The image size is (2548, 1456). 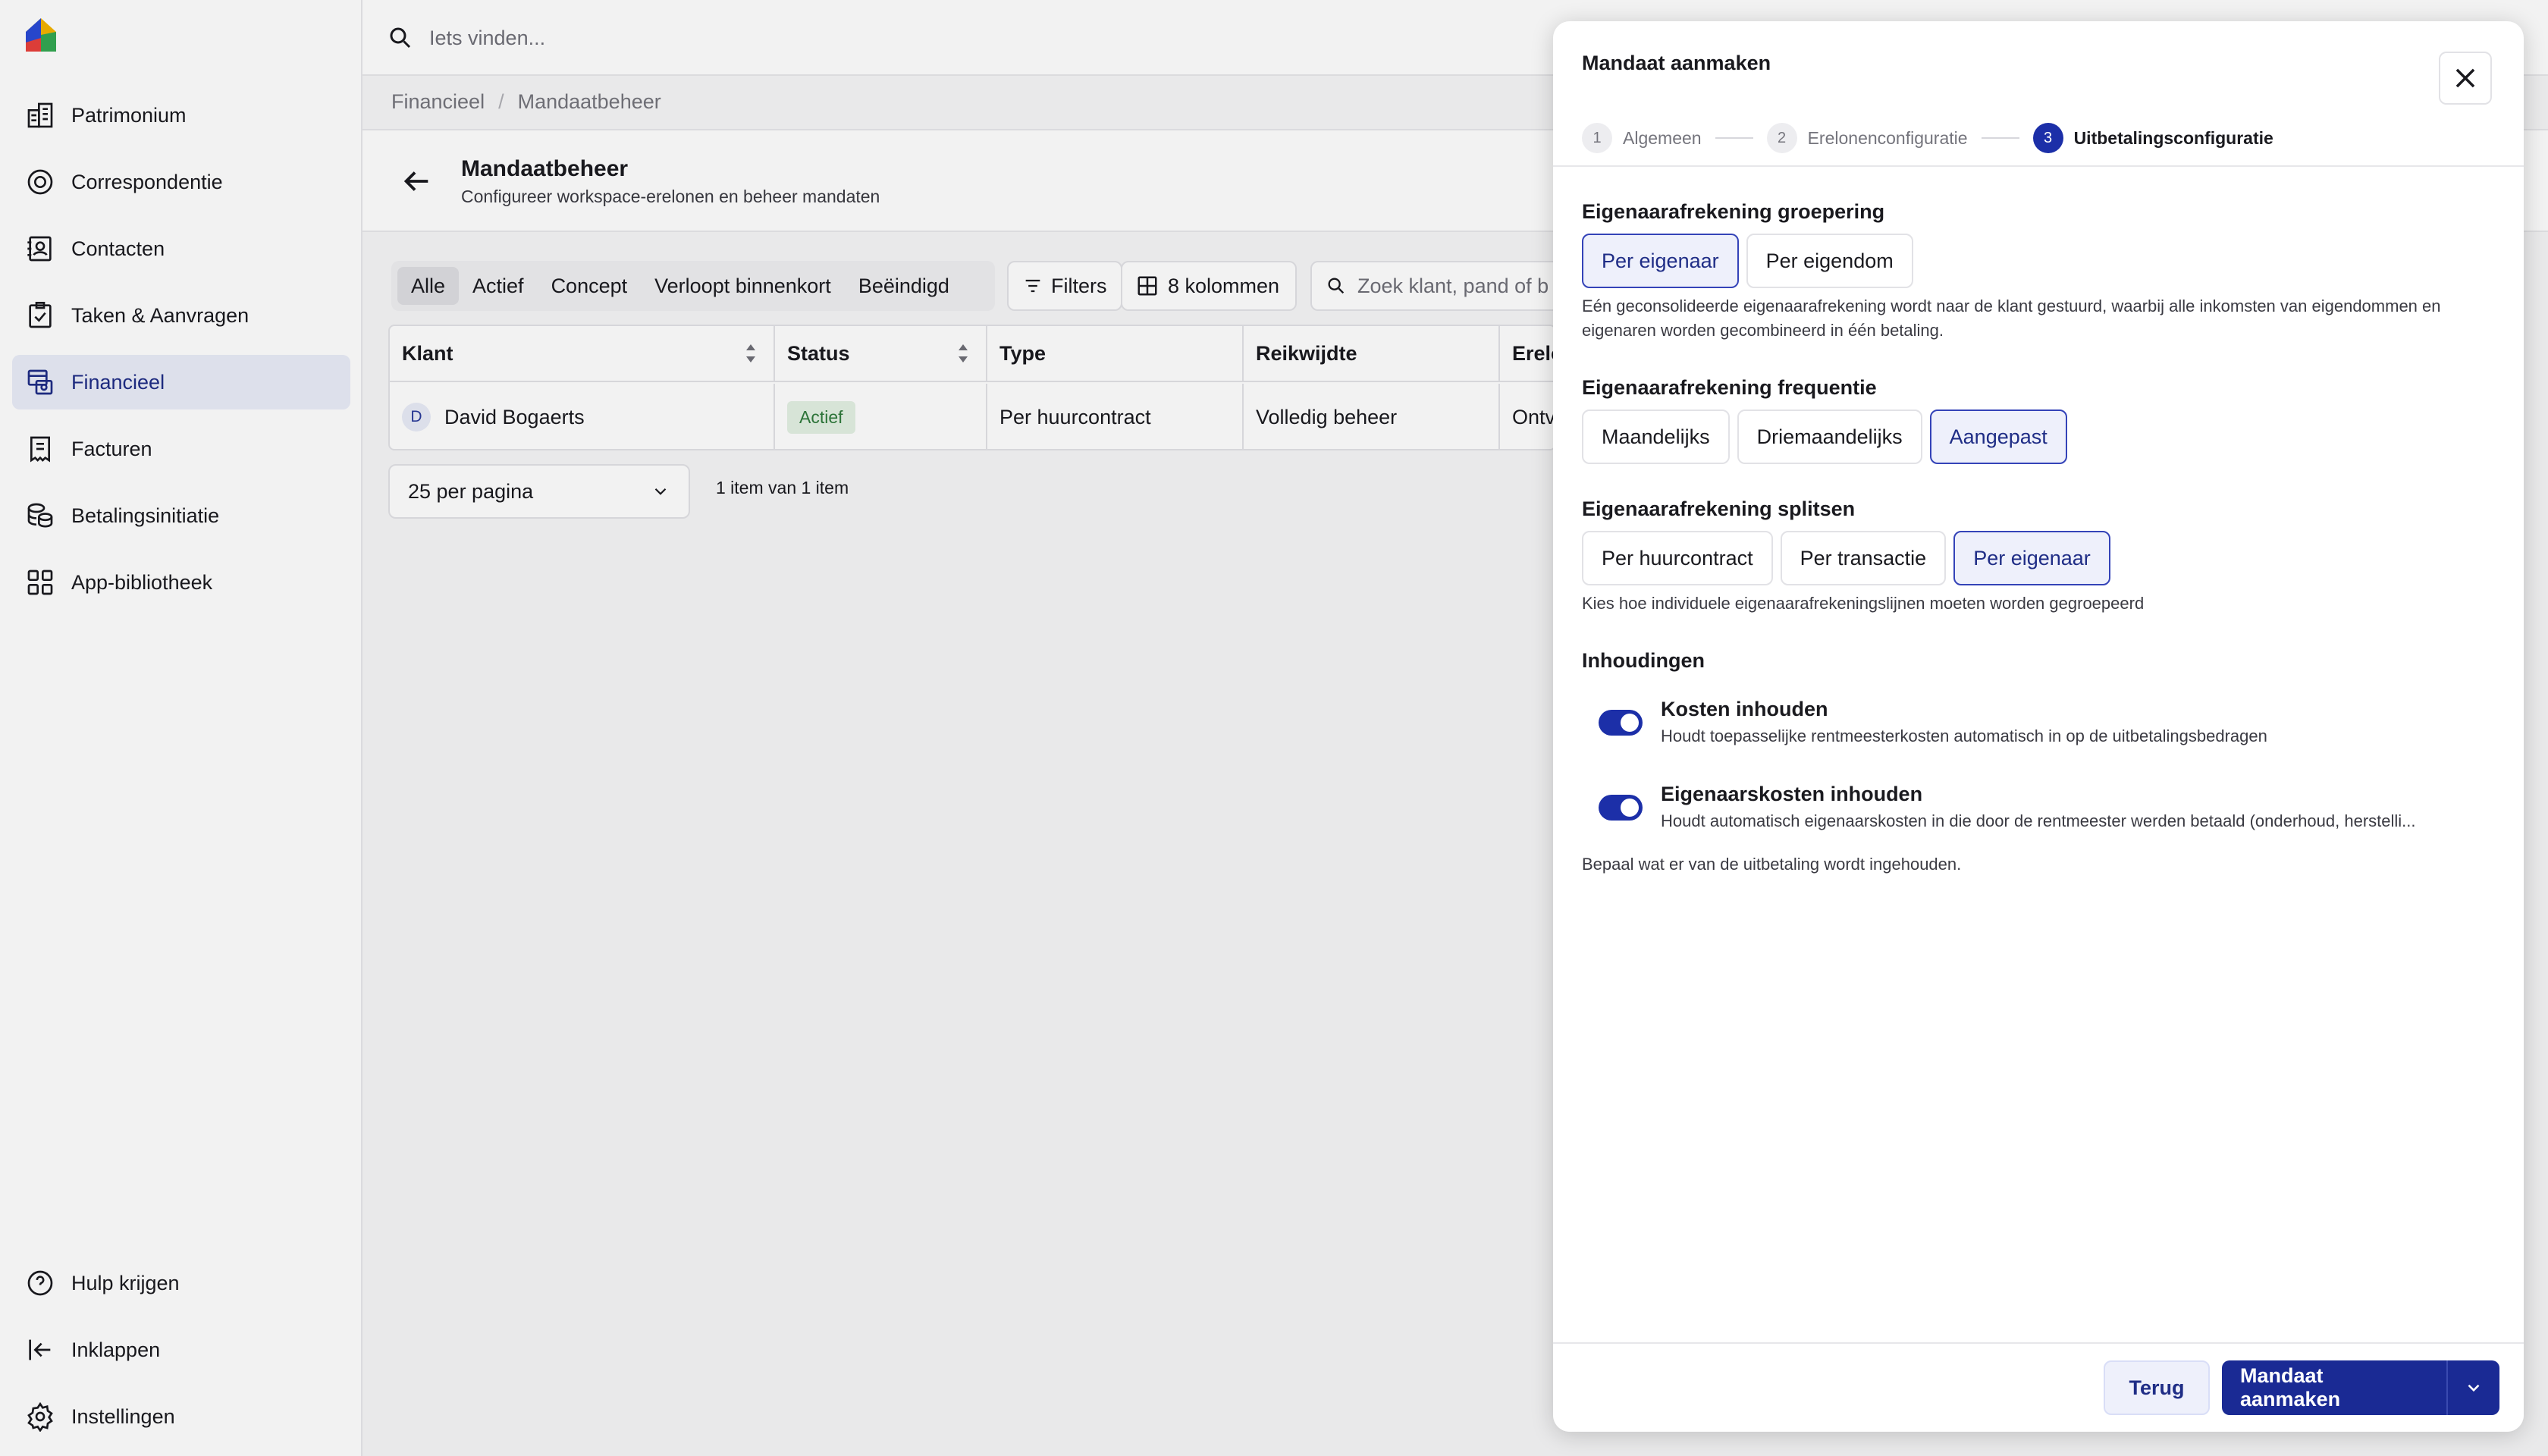 I want to click on step-general: Algemeen, so click(x=1662, y=138).